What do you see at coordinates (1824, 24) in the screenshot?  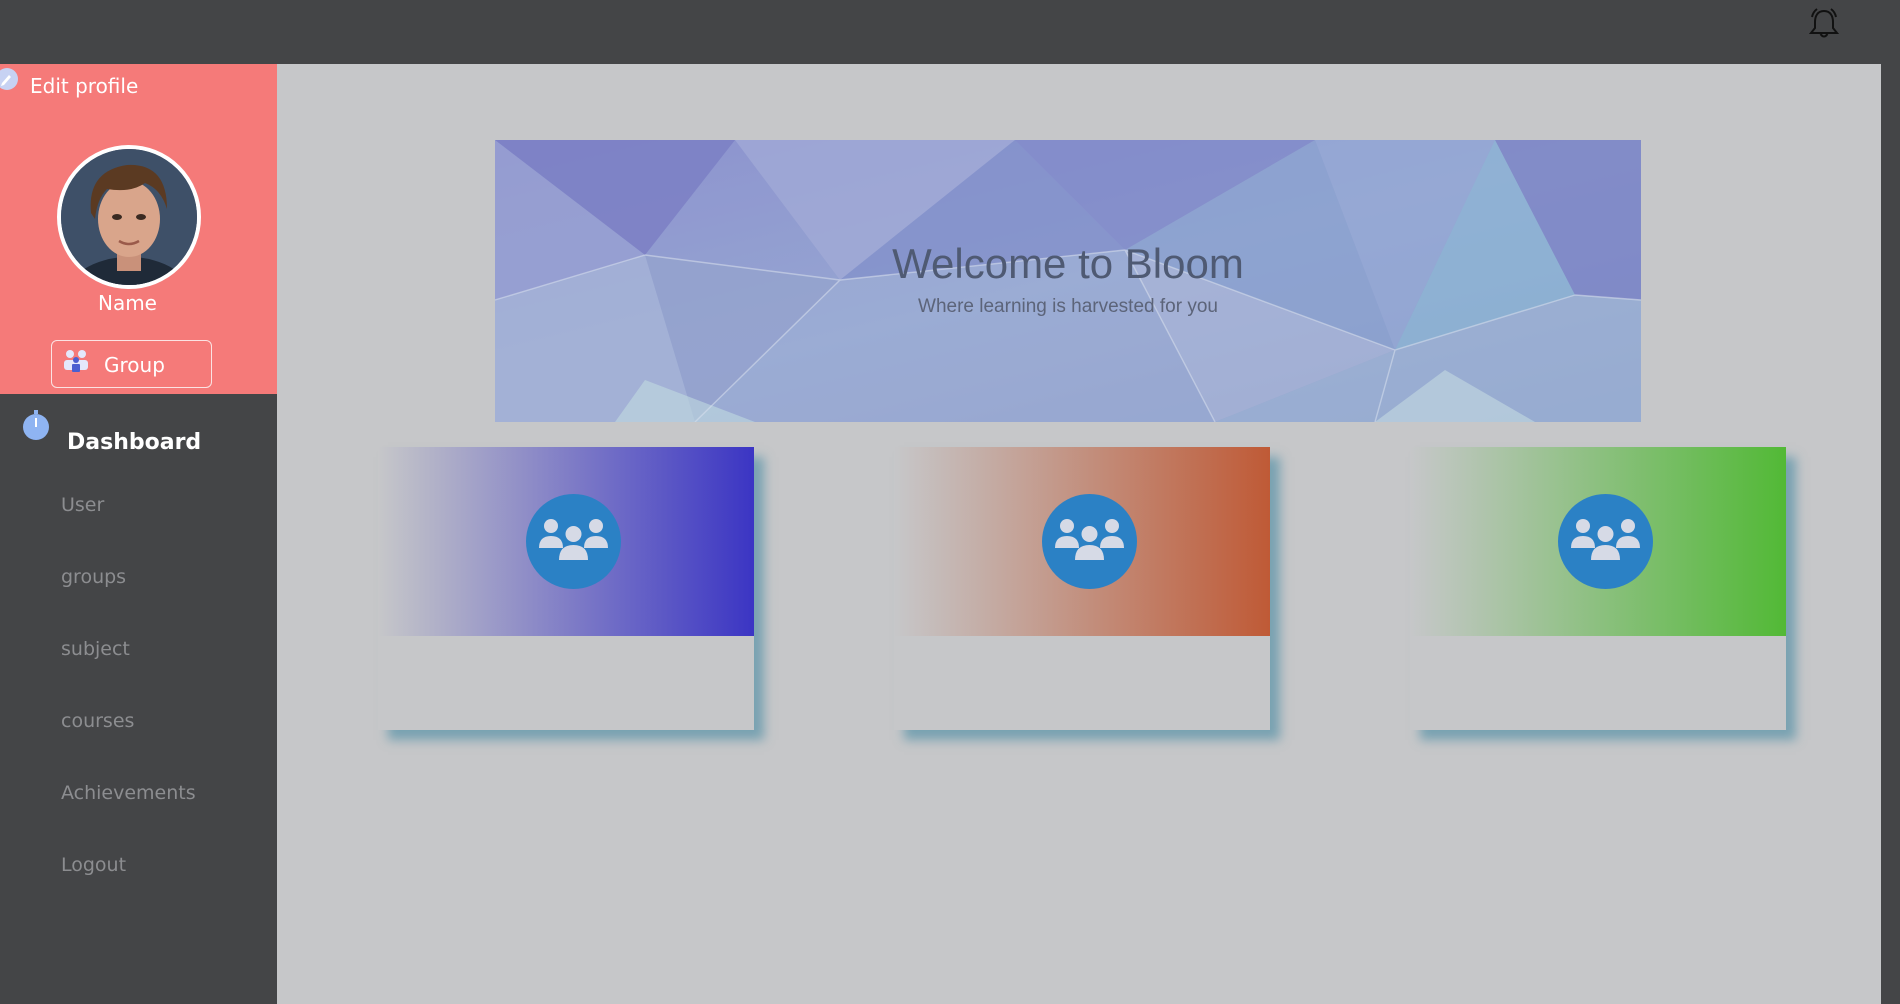 I see `bell-icon` at bounding box center [1824, 24].